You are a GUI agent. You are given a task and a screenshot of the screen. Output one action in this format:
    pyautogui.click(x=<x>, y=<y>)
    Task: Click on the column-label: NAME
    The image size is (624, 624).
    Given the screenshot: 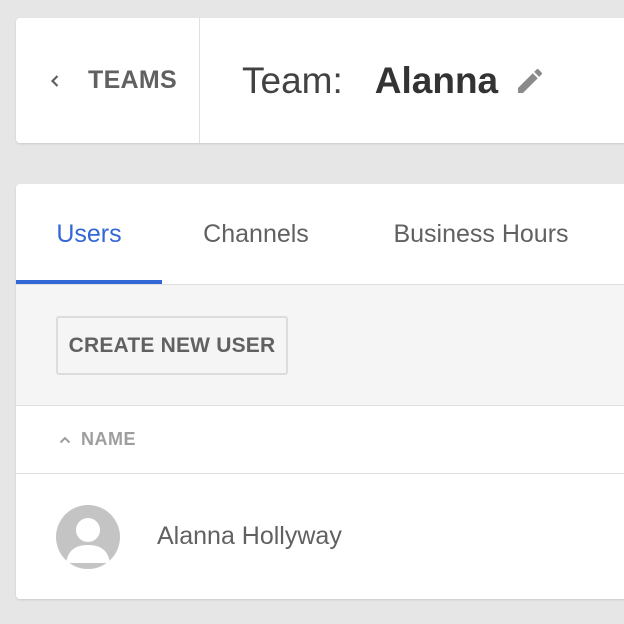 What is the action you would take?
    pyautogui.click(x=108, y=439)
    